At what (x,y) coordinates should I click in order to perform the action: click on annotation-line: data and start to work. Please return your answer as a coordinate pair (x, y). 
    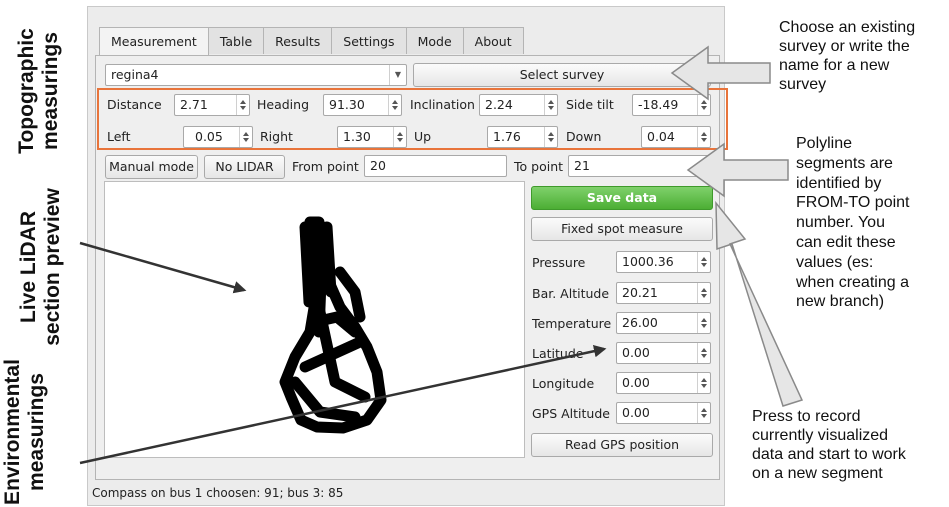
    Looking at the image, I should click on (829, 454).